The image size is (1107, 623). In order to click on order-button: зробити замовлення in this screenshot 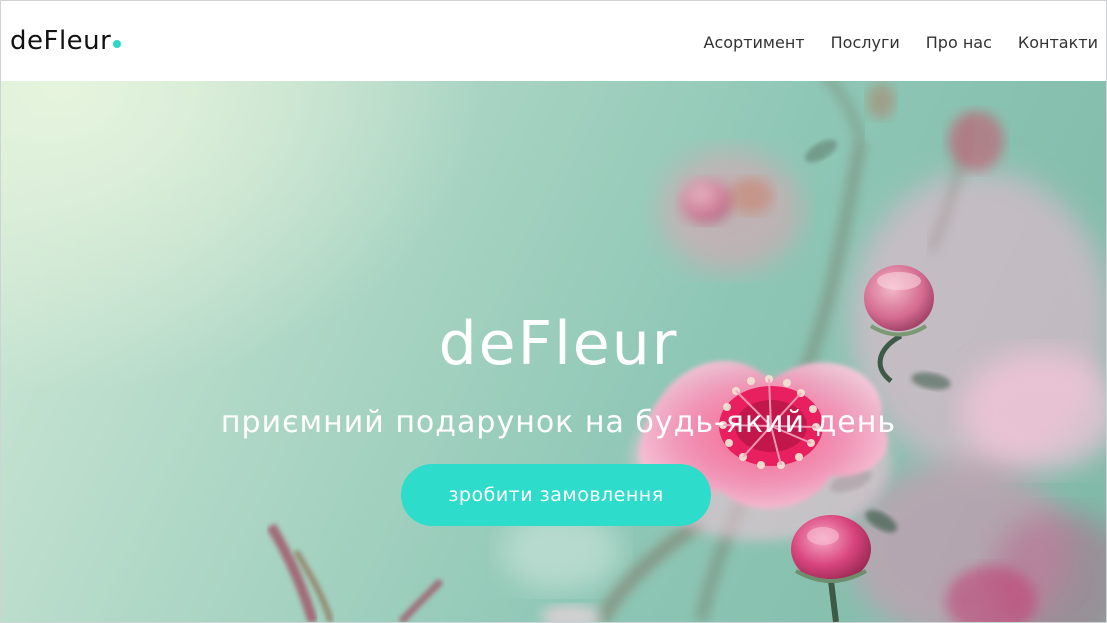, I will do `click(556, 495)`.